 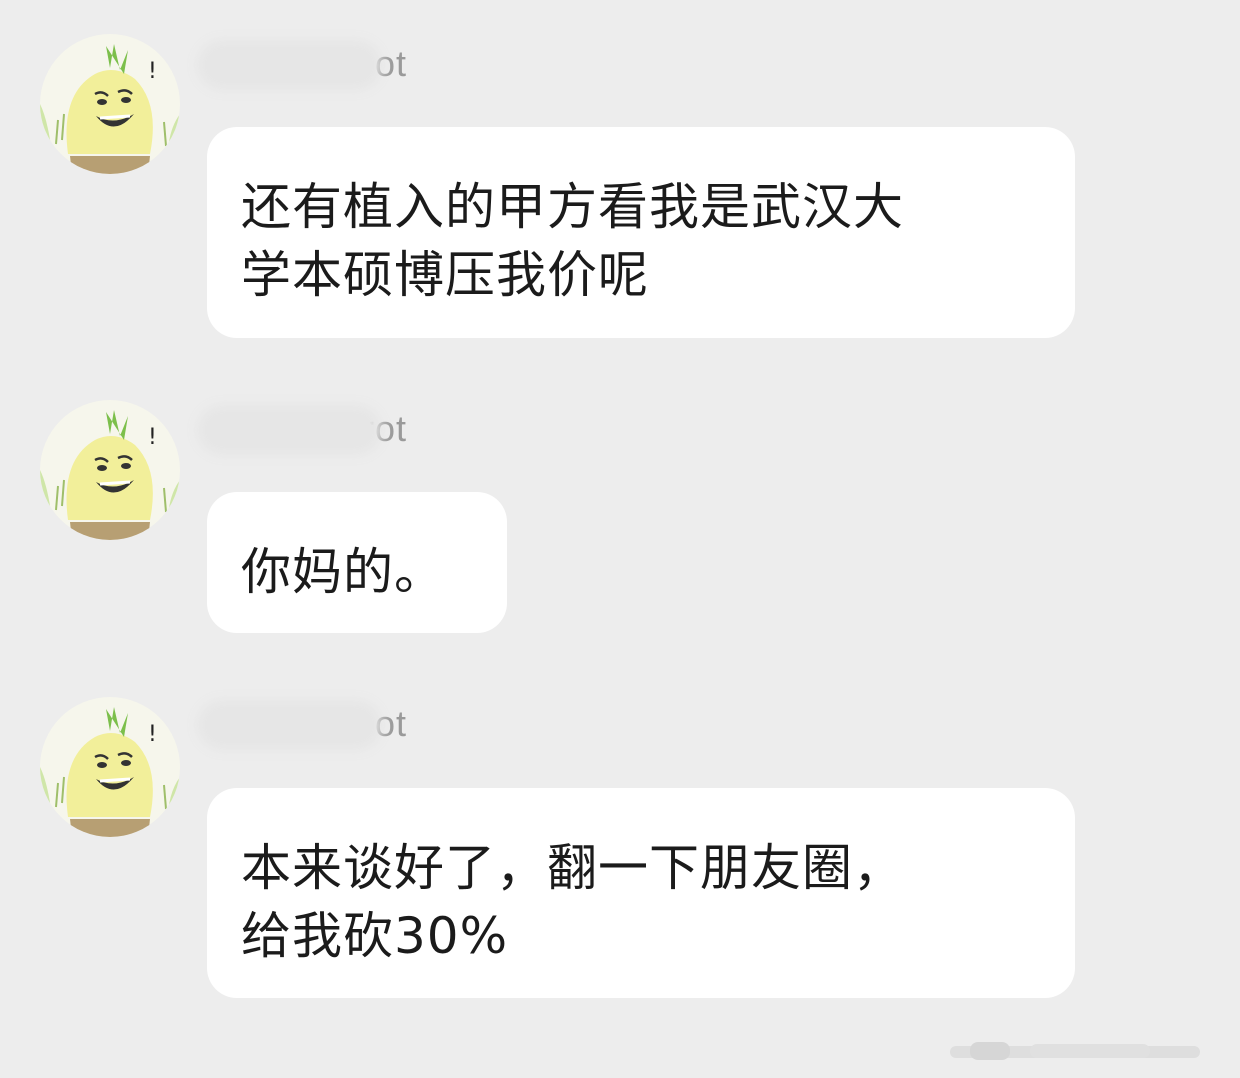 I want to click on message-text-line: 本来谈好了，翻一下朋友圈，, so click(x=572, y=868).